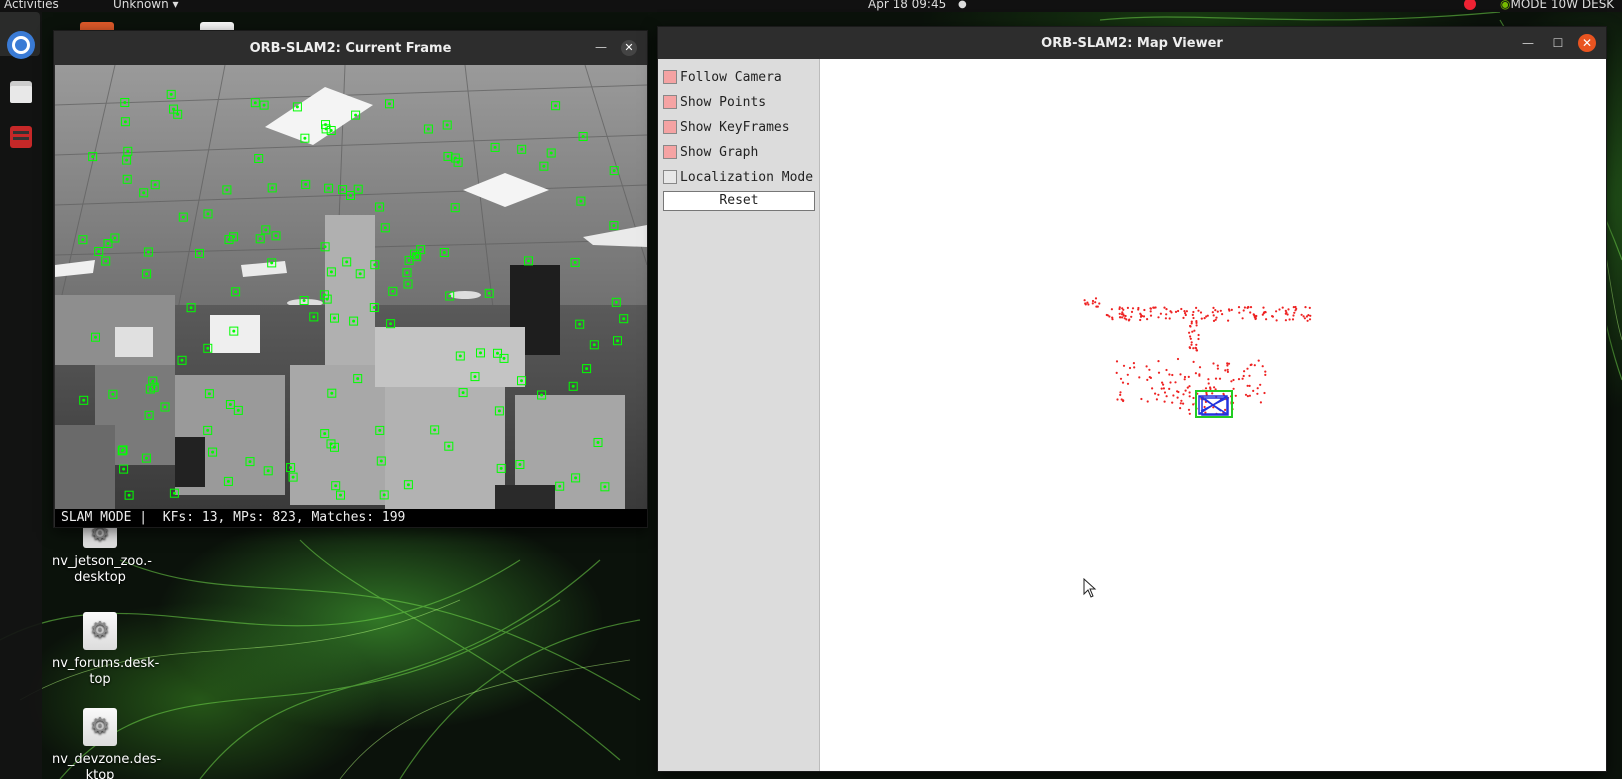 Image resolution: width=1622 pixels, height=779 pixels. What do you see at coordinates (722, 77) in the screenshot?
I see `follow-camera-checkbox: Follow Camera` at bounding box center [722, 77].